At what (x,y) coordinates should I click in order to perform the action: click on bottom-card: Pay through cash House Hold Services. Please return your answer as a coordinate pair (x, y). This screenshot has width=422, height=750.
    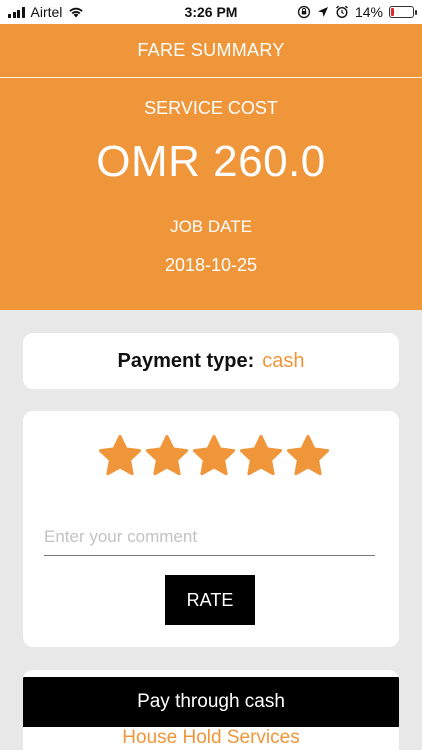
    Looking at the image, I should click on (211, 710).